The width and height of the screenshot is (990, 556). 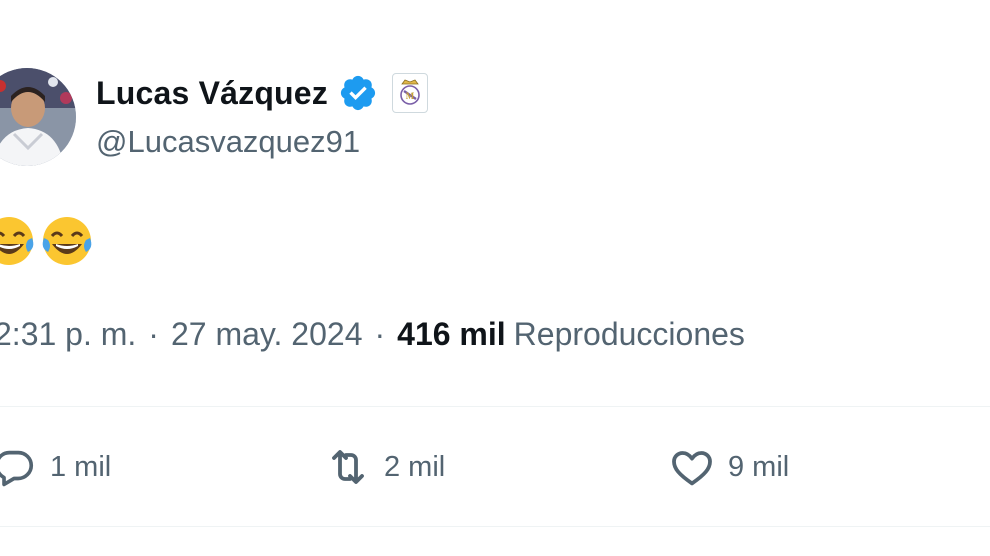 I want to click on tweet-time: 2:31 p. m., so click(x=68, y=334).